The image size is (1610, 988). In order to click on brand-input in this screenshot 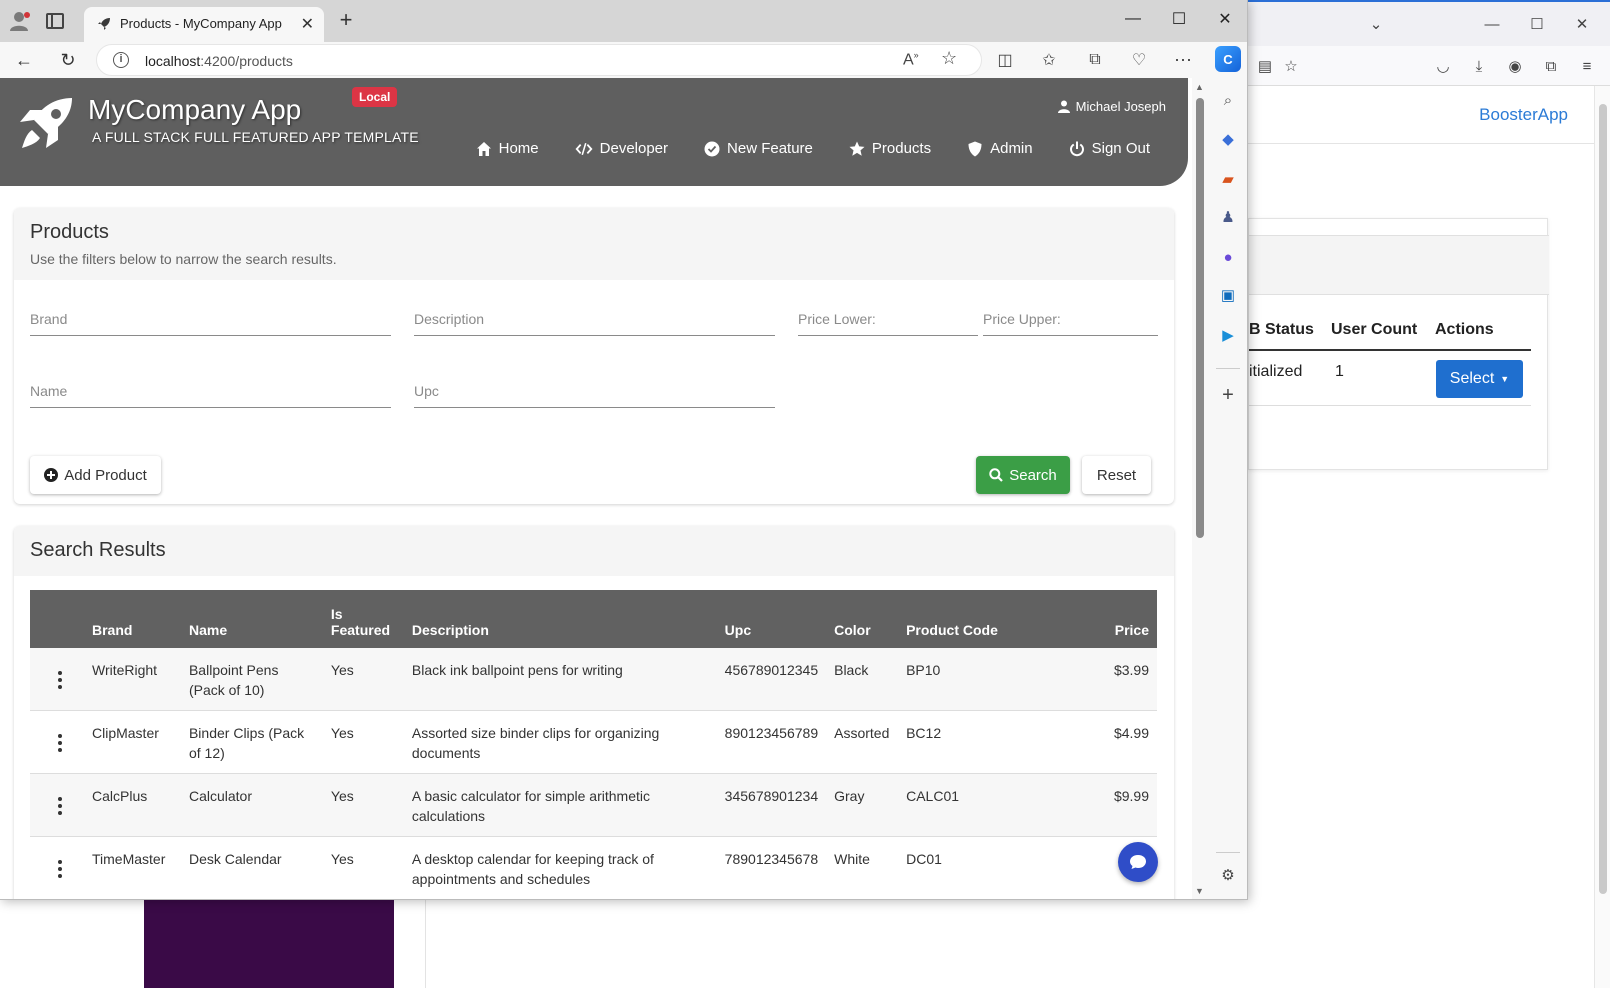, I will do `click(210, 319)`.